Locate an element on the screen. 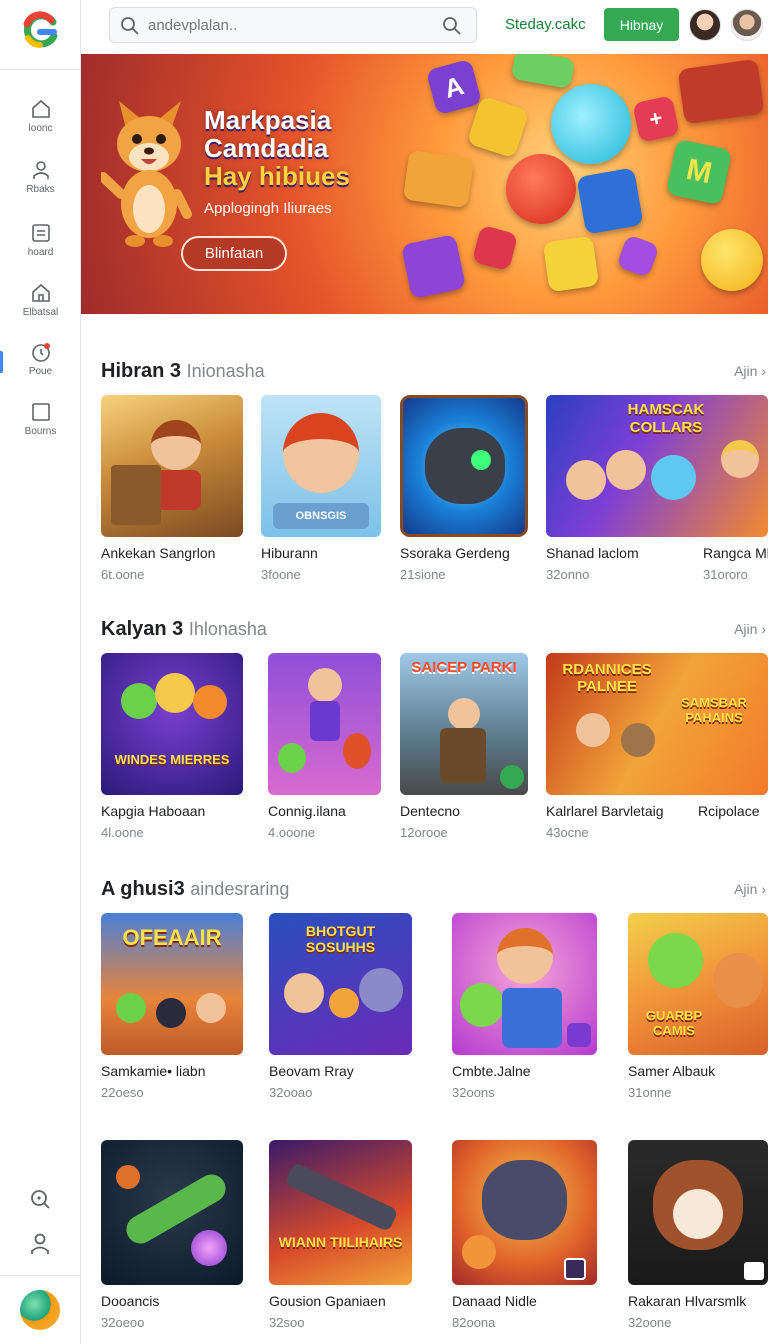 The width and height of the screenshot is (768, 1344). game-meta: 22oeso is located at coordinates (122, 1092).